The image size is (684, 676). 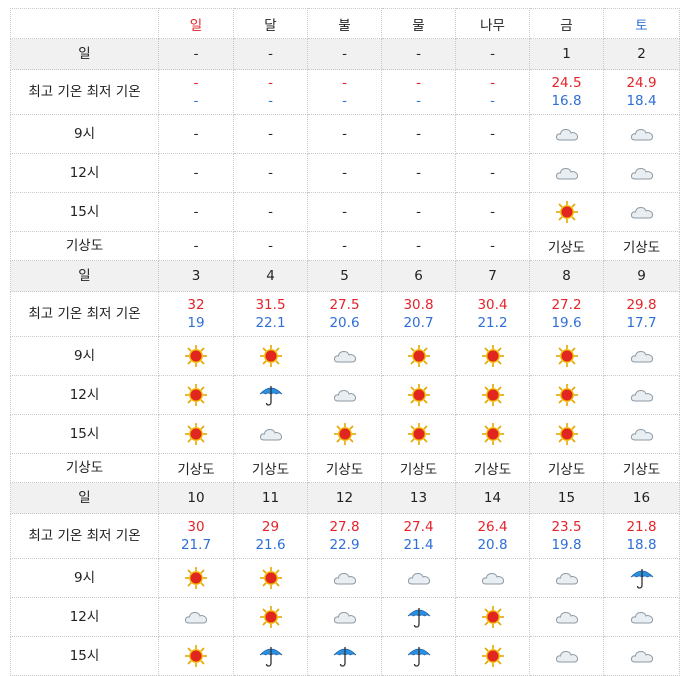 I want to click on high-temp: 30.4, so click(x=492, y=305).